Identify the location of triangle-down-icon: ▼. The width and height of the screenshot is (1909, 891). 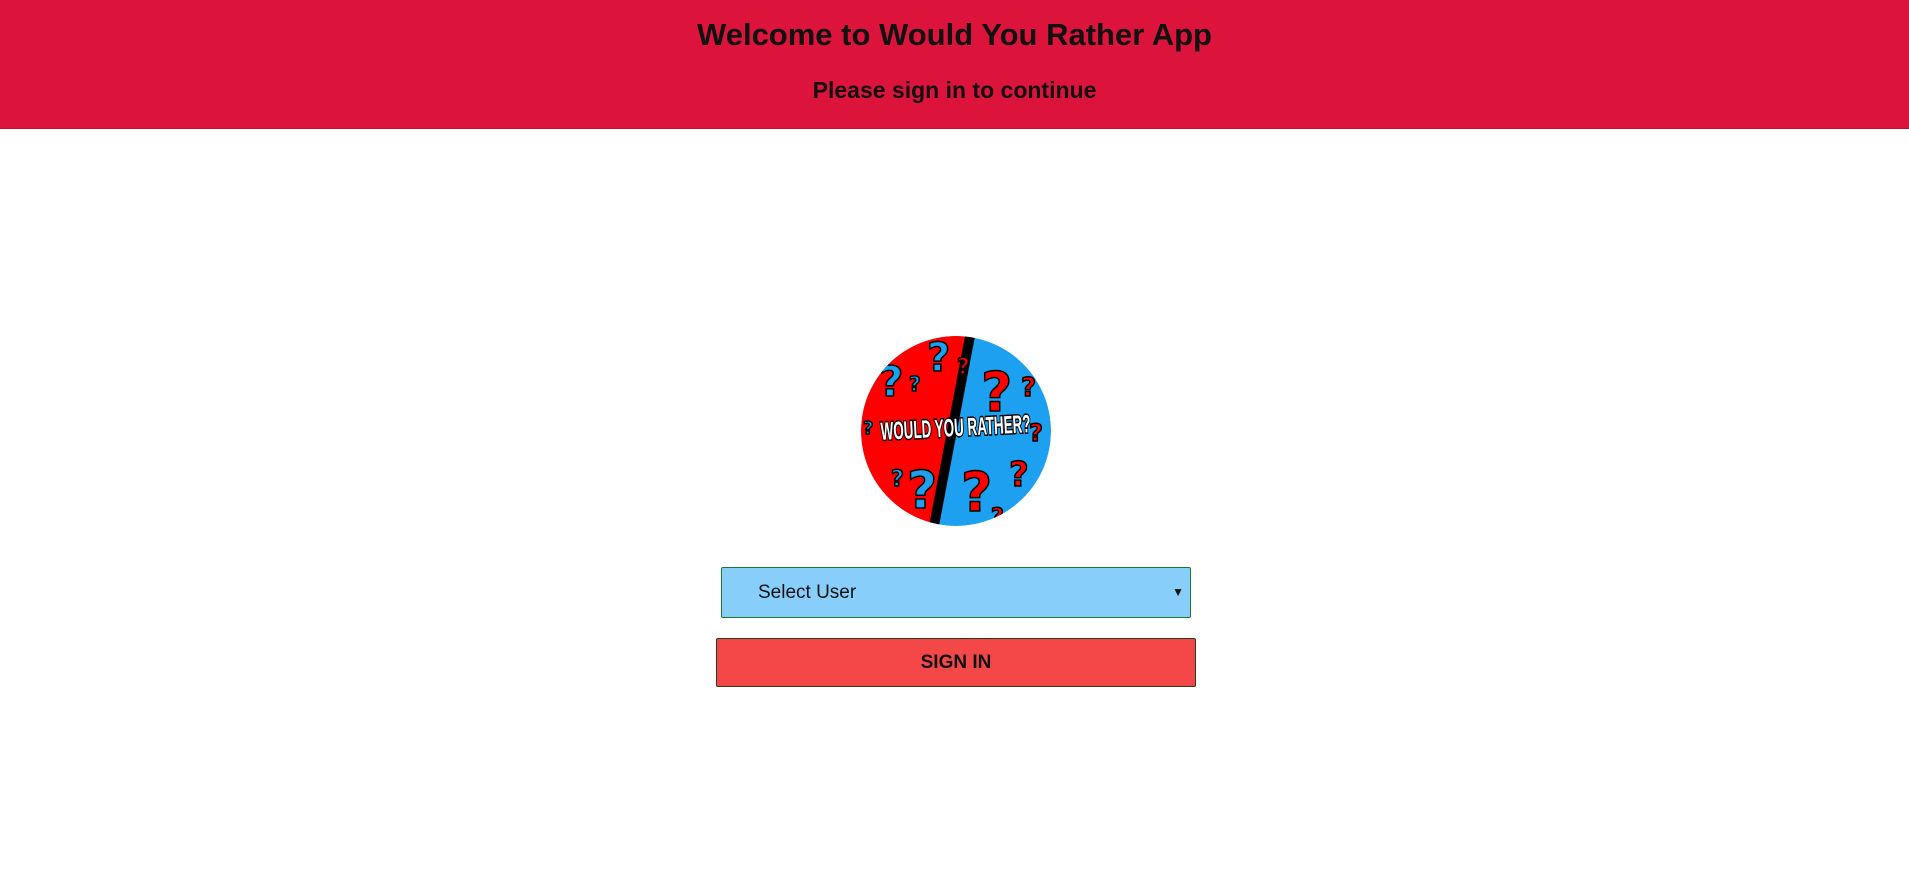
(1178, 592).